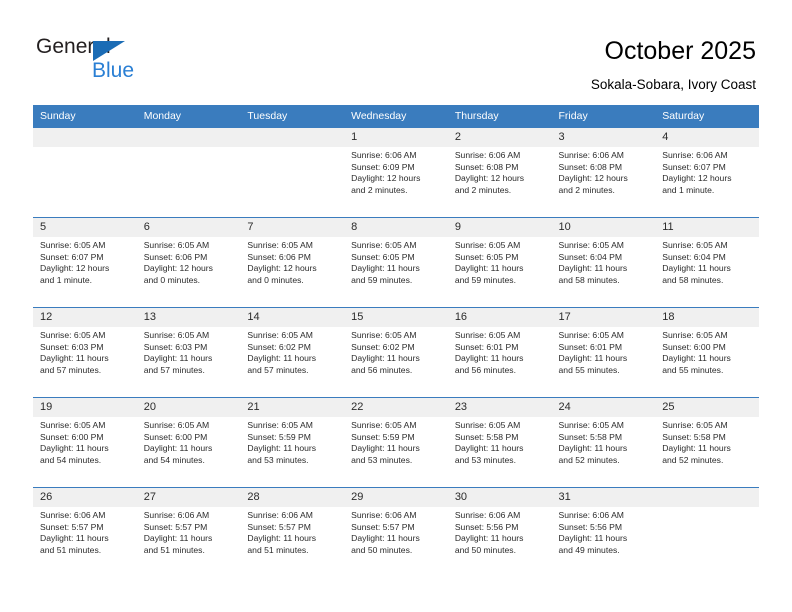 The width and height of the screenshot is (792, 612). I want to click on day-number: 2, so click(499, 137).